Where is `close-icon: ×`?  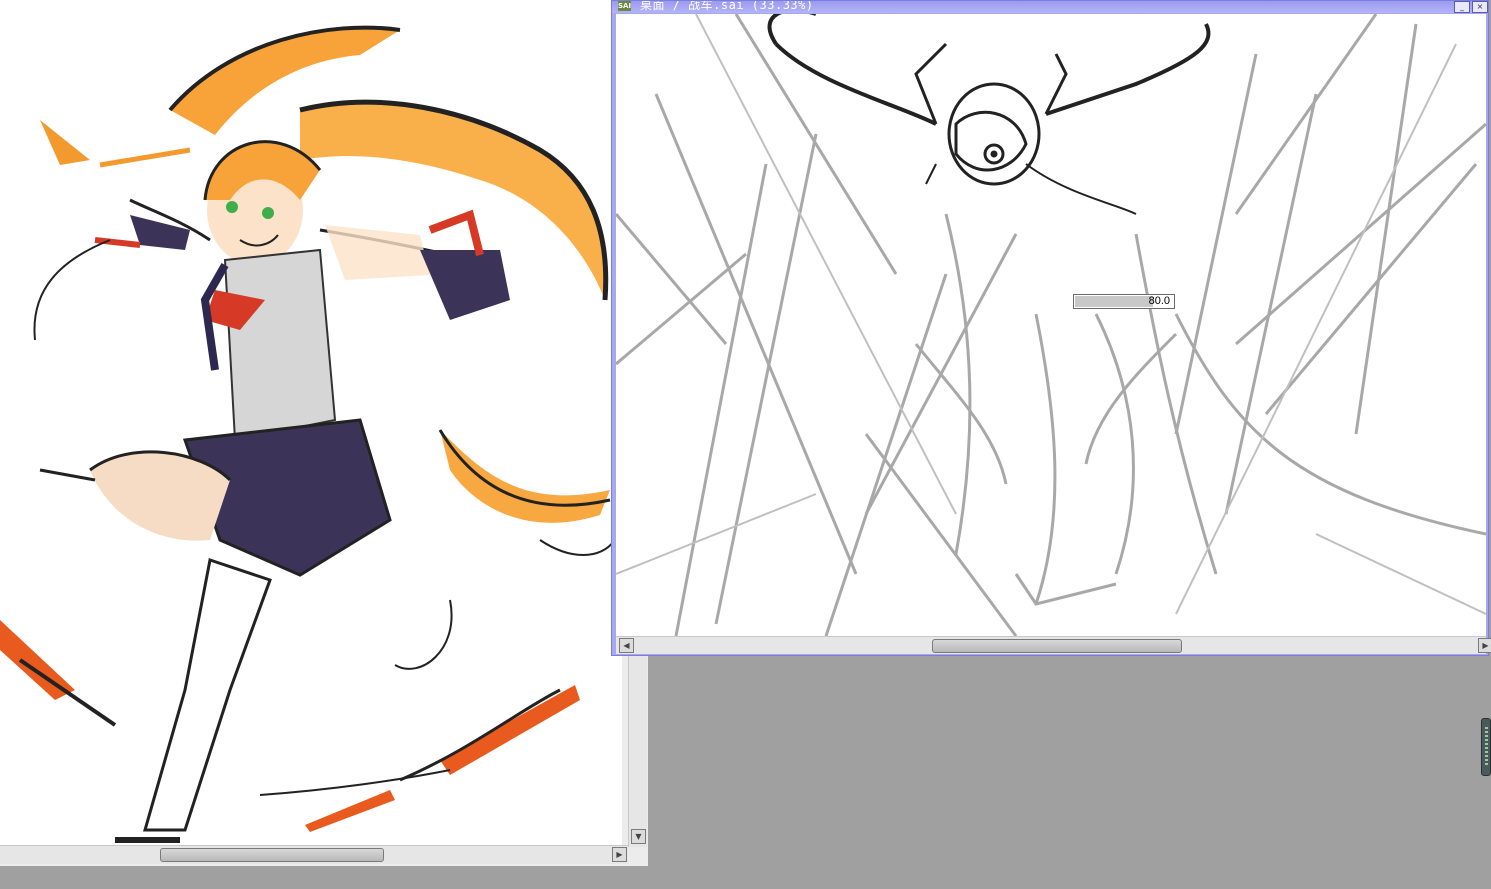 close-icon: × is located at coordinates (1480, 7).